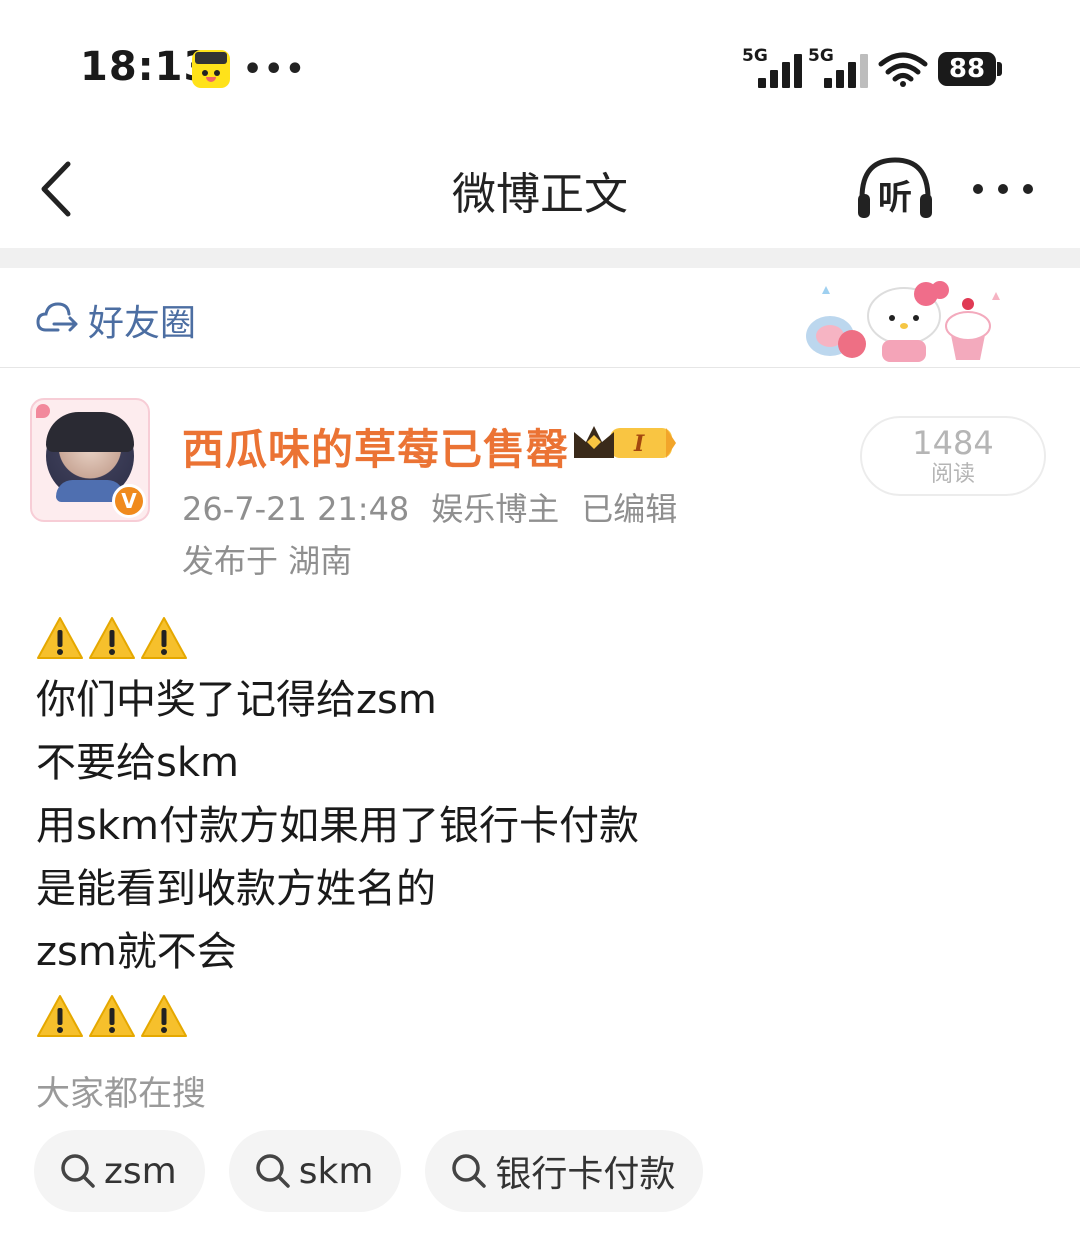 The height and width of the screenshot is (1249, 1080). Describe the element at coordinates (296, 509) in the screenshot. I see `post-time: 26-7-21 21:48` at that location.